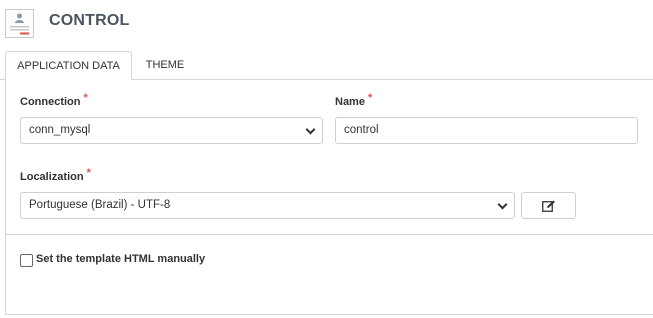 This screenshot has width=653, height=318. What do you see at coordinates (19, 23) in the screenshot?
I see `app-form-icon` at bounding box center [19, 23].